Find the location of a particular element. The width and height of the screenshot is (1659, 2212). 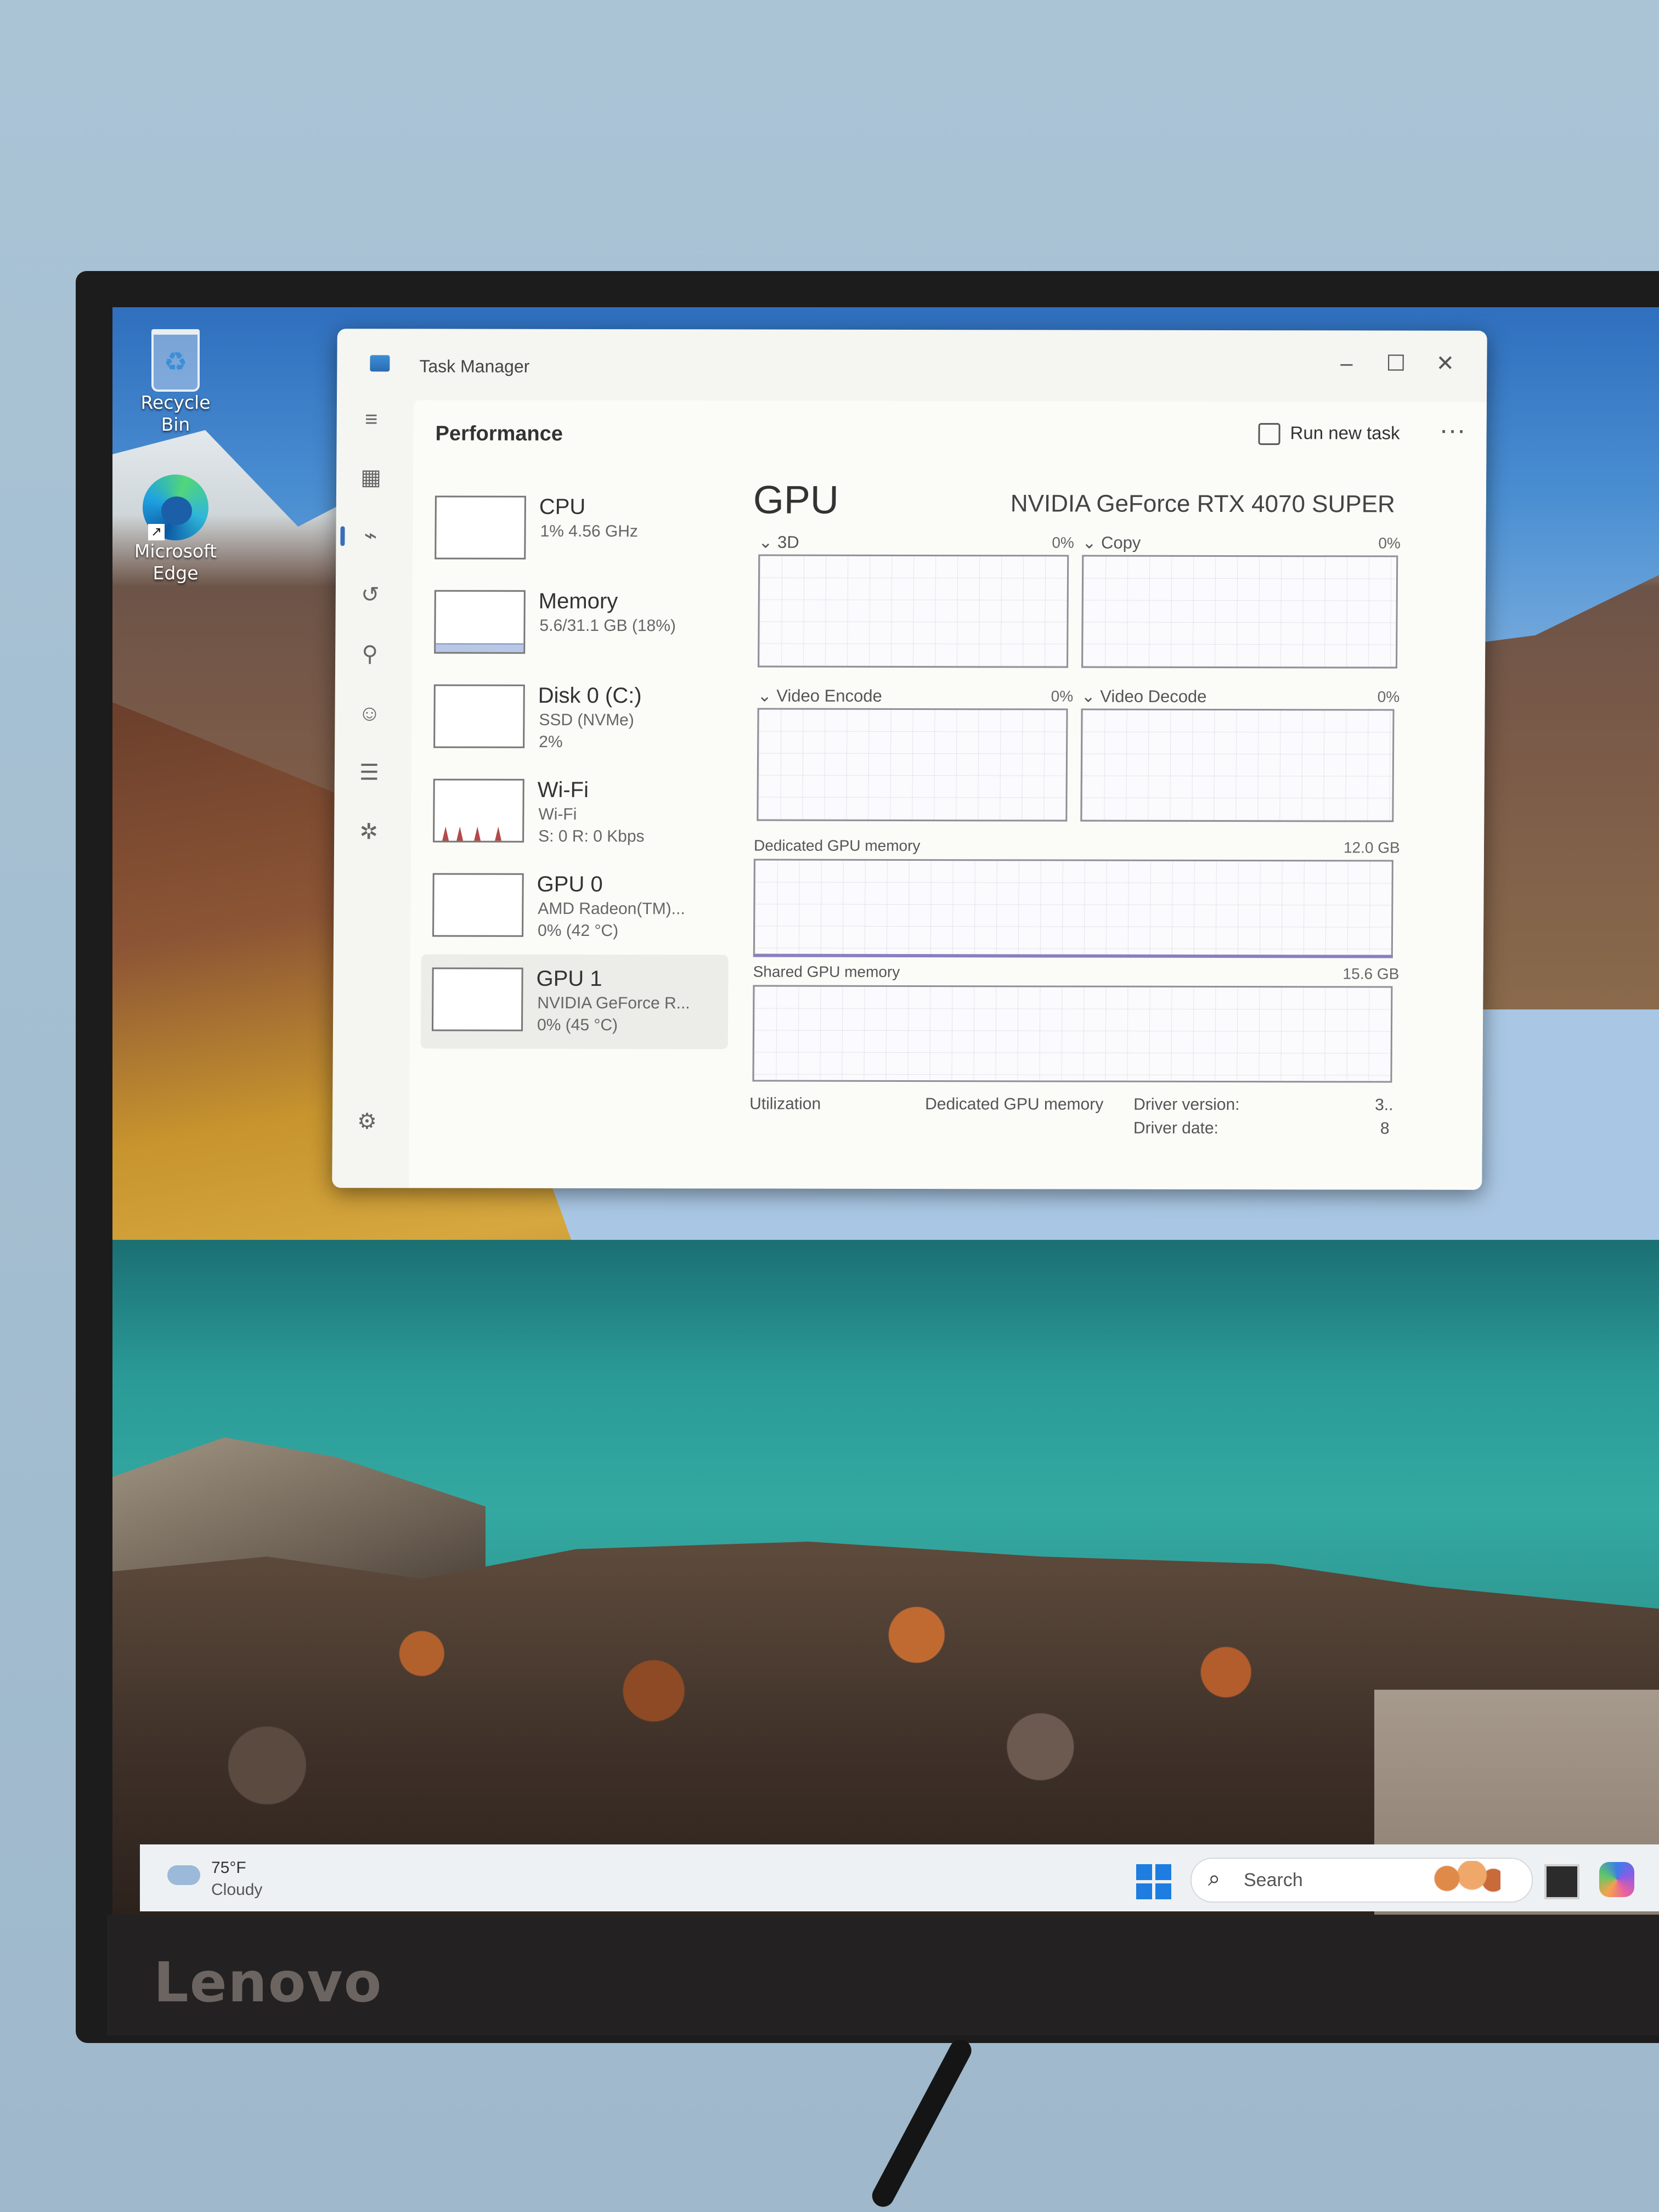

engine-label: Video Decode is located at coordinates (1153, 696).